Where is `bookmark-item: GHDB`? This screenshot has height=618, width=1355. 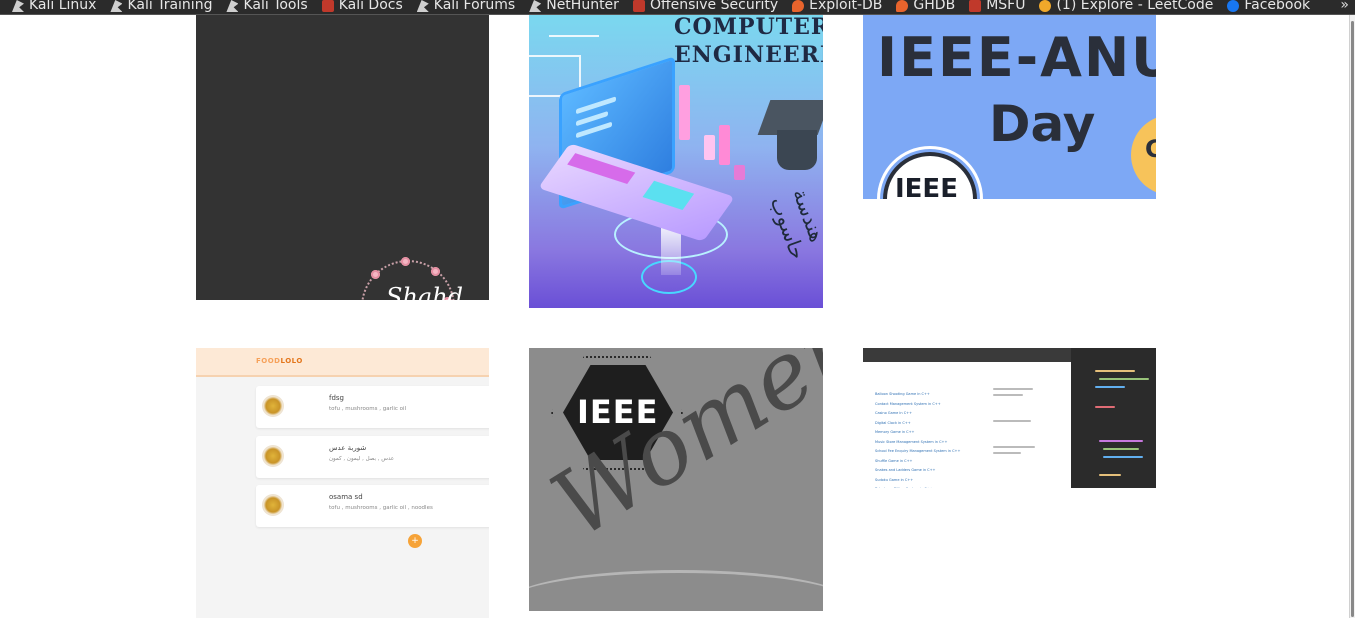 bookmark-item: GHDB is located at coordinates (925, 6).